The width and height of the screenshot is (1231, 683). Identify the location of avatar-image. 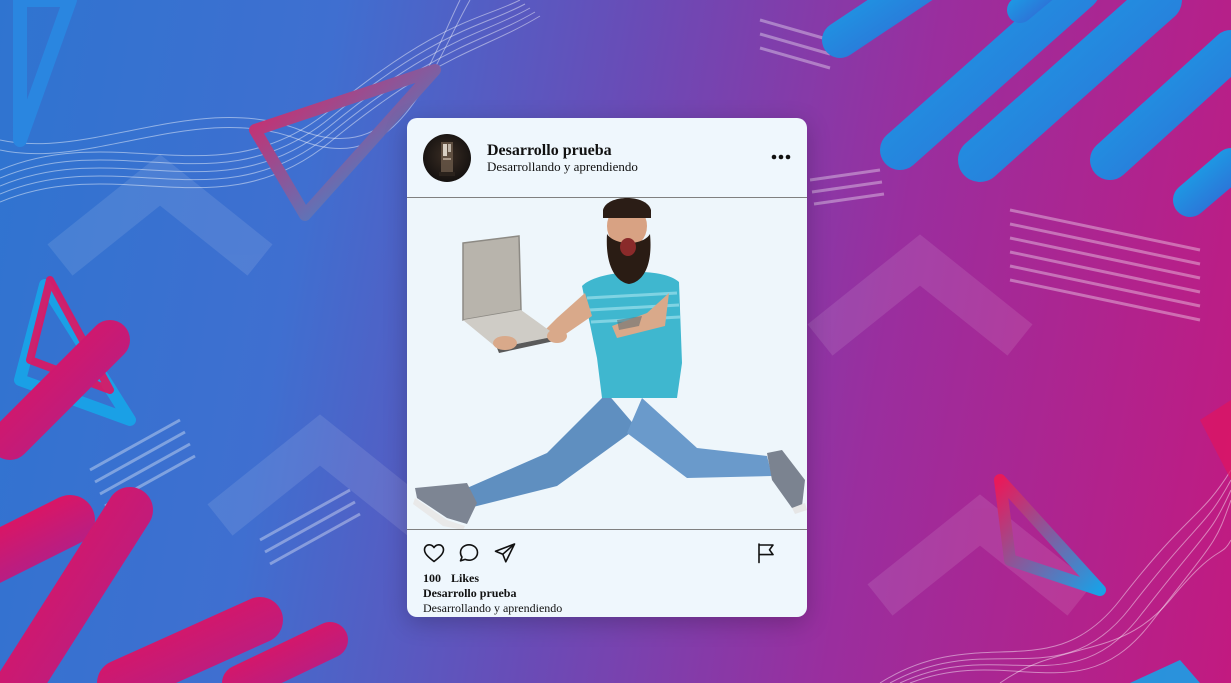
(447, 159).